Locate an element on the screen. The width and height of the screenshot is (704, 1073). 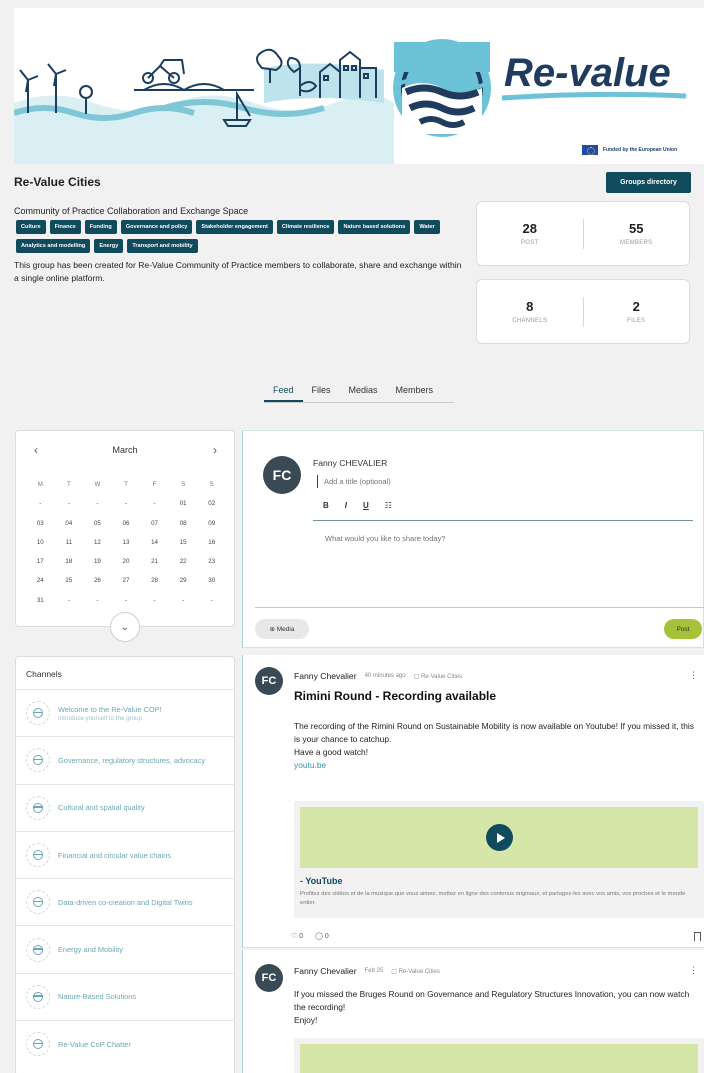
calendar-day: 23 is located at coordinates (211, 561).